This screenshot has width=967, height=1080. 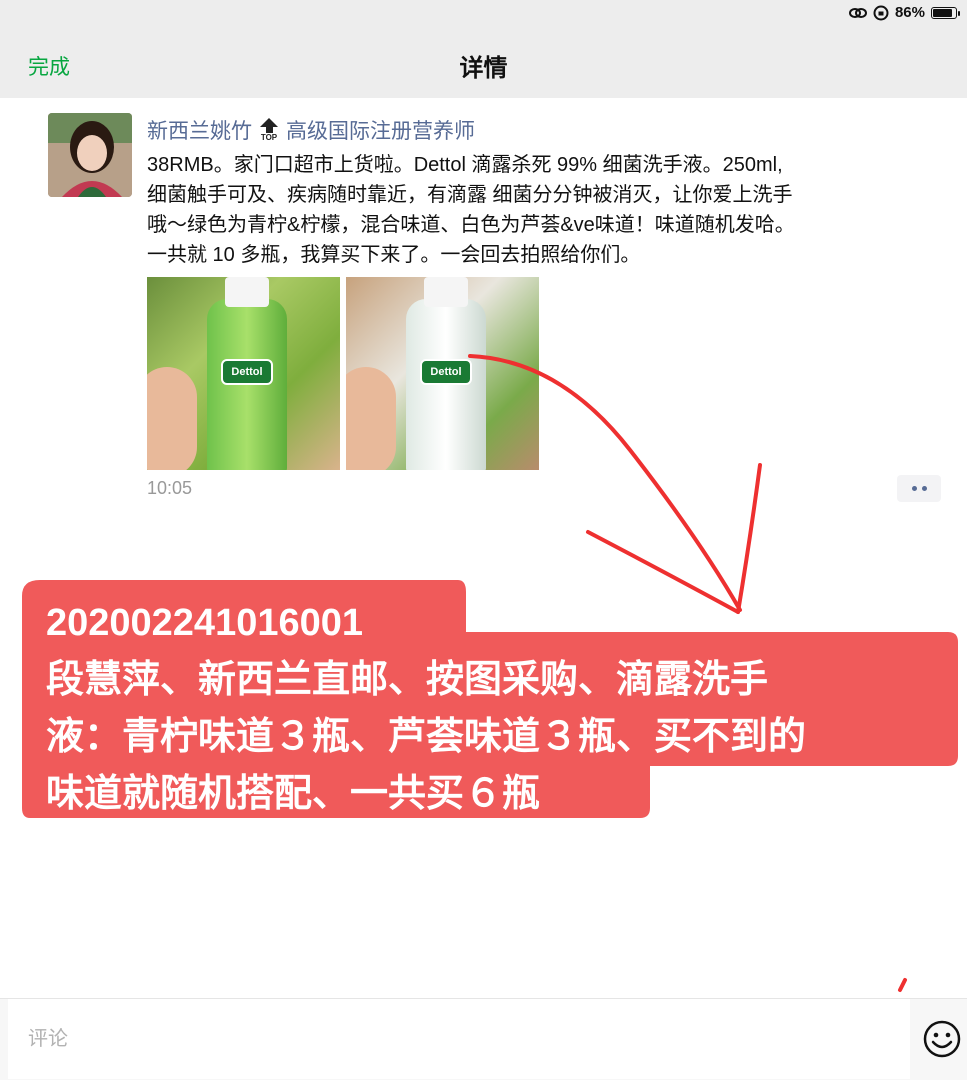 I want to click on top-badge-text: TOP, so click(x=269, y=137).